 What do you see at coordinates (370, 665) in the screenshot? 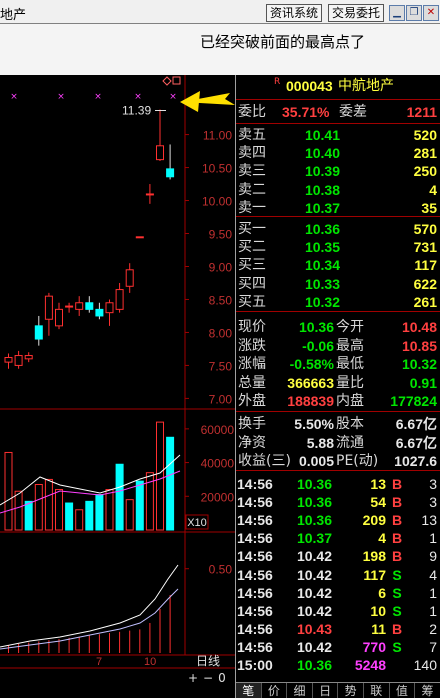
I see `tick-volume: 5248` at bounding box center [370, 665].